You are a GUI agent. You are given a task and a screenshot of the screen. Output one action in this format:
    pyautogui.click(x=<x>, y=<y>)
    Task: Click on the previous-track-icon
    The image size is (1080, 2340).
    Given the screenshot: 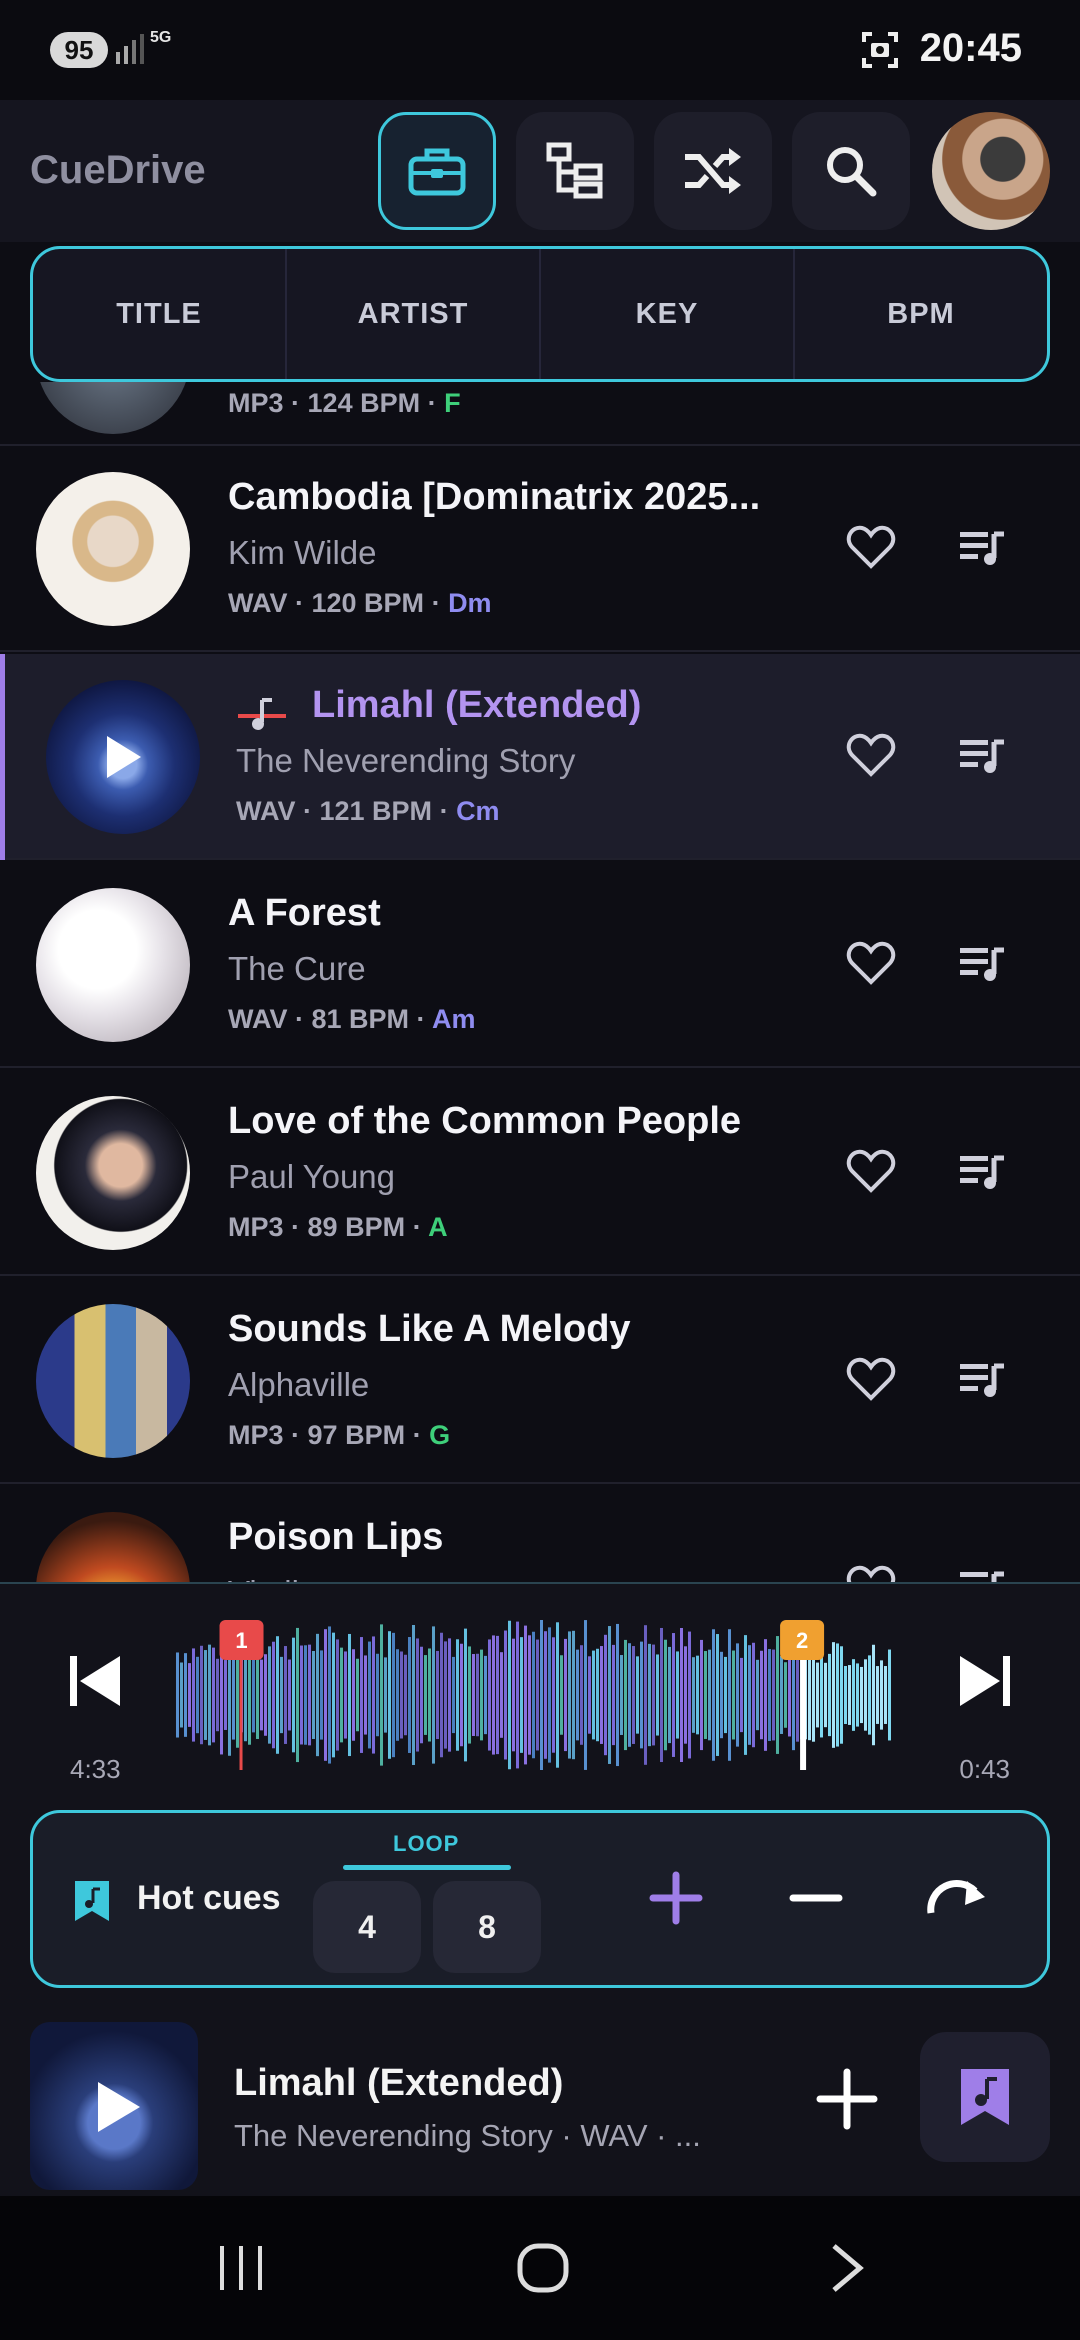 What is the action you would take?
    pyautogui.click(x=96, y=1681)
    